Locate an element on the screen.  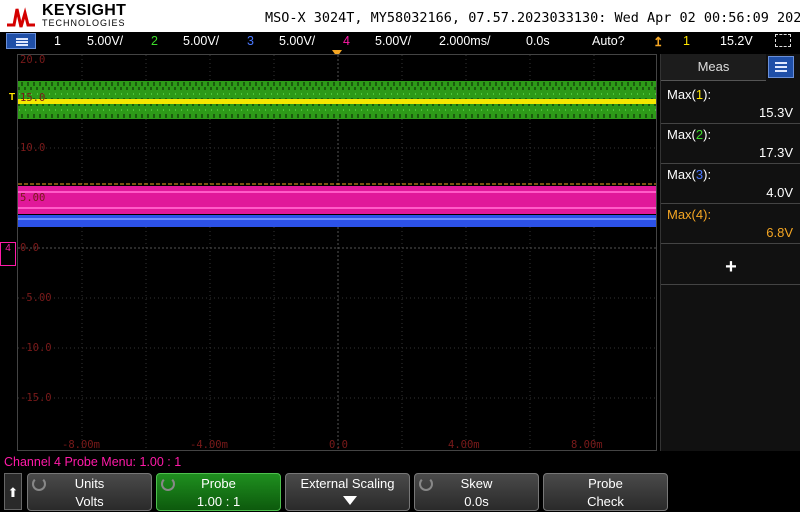
x-label: 8.00m is located at coordinates (587, 445).